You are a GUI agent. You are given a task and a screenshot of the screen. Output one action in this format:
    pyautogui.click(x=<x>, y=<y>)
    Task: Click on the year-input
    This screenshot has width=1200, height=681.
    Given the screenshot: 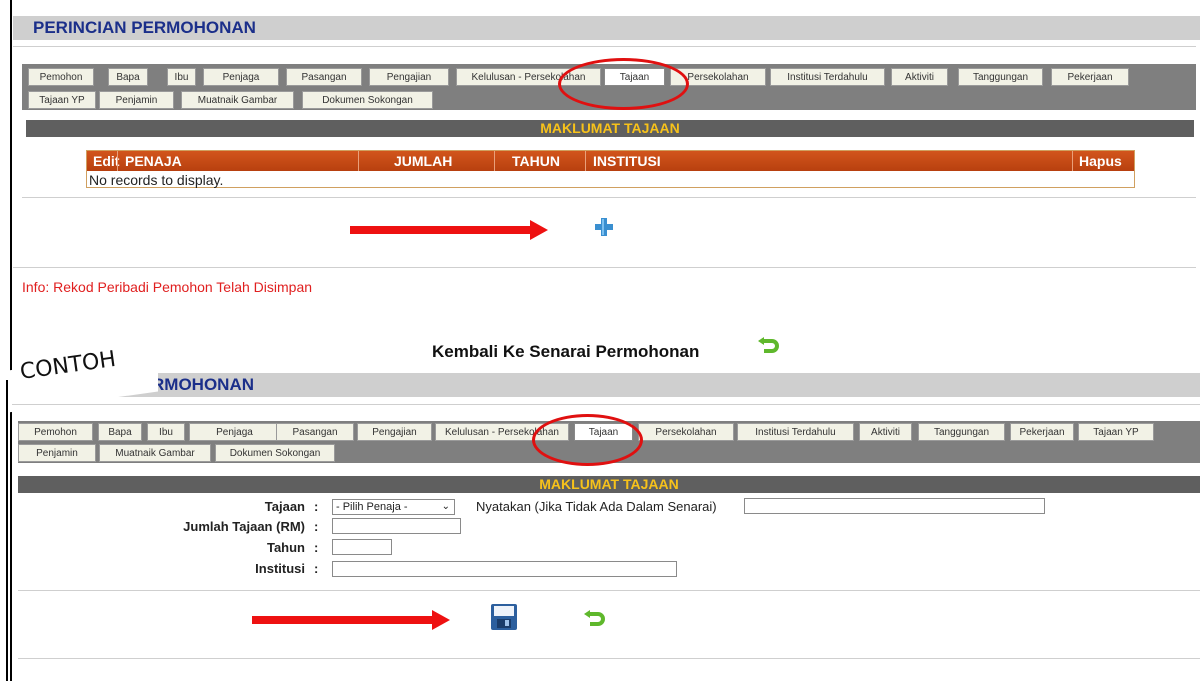 What is the action you would take?
    pyautogui.click(x=362, y=547)
    